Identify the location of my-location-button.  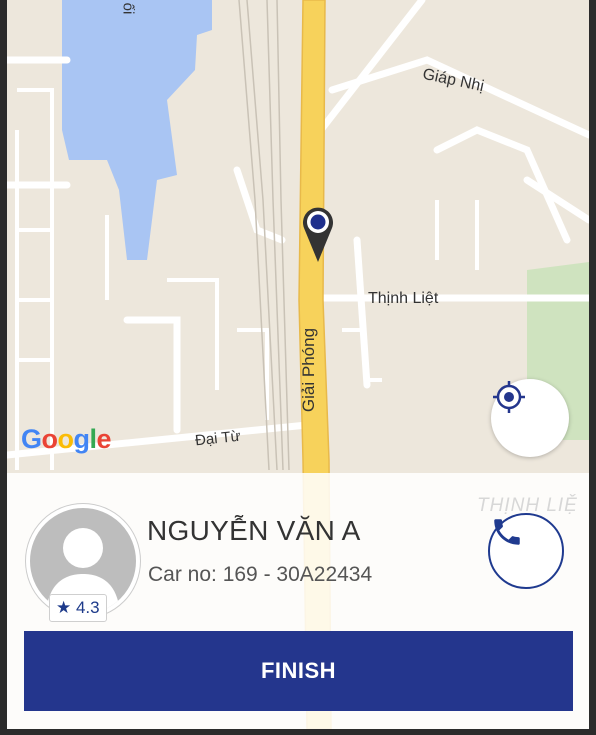
(530, 418).